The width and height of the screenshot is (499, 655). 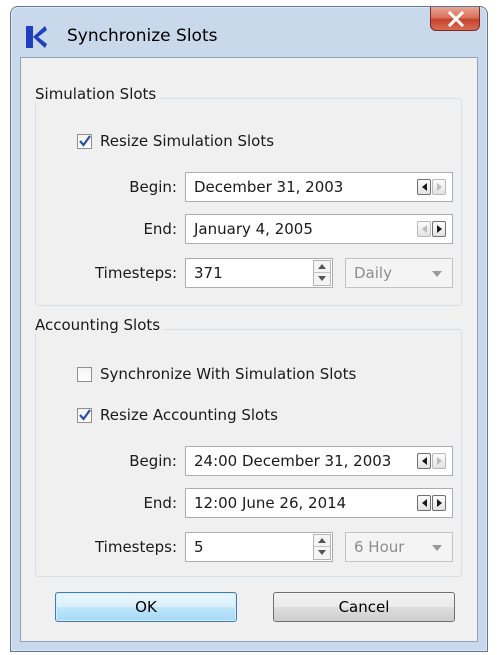 I want to click on sim-begin-label: Begin:, so click(x=153, y=187).